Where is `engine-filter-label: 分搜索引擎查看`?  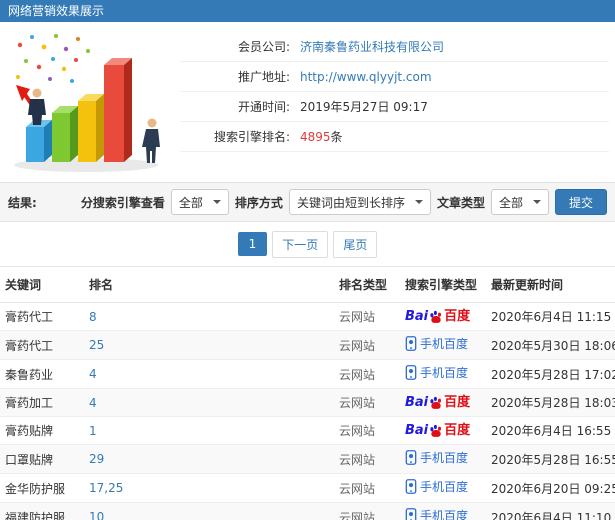
engine-filter-label: 分搜索引擎查看 is located at coordinates (122, 202).